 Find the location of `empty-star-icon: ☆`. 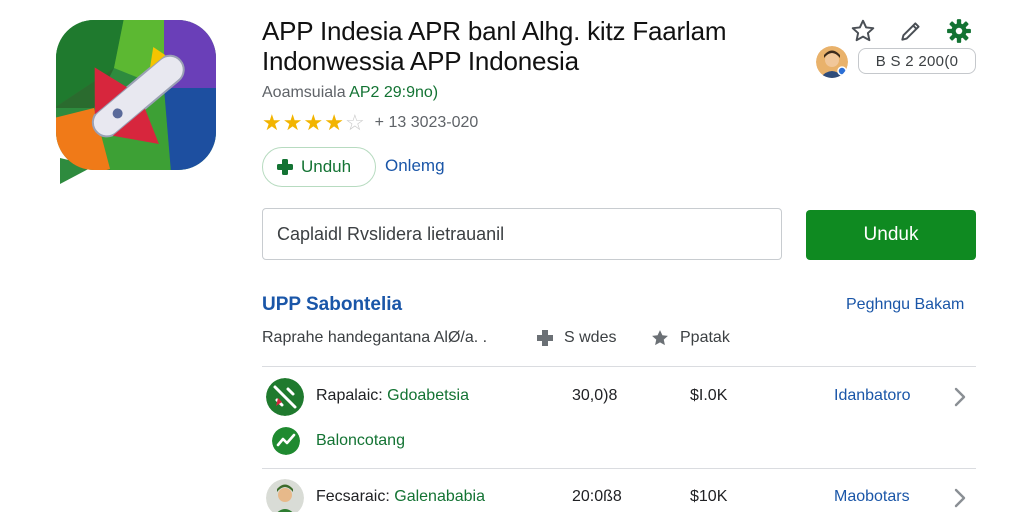

empty-star-icon: ☆ is located at coordinates (354, 122).